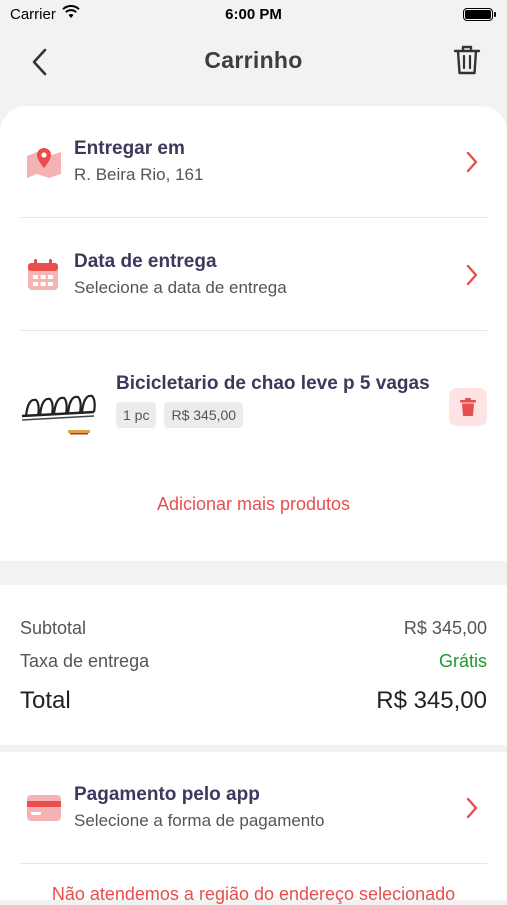  Describe the element at coordinates (253, 504) in the screenshot. I see `add-more-products-link: Adicionar mais produtos` at that location.